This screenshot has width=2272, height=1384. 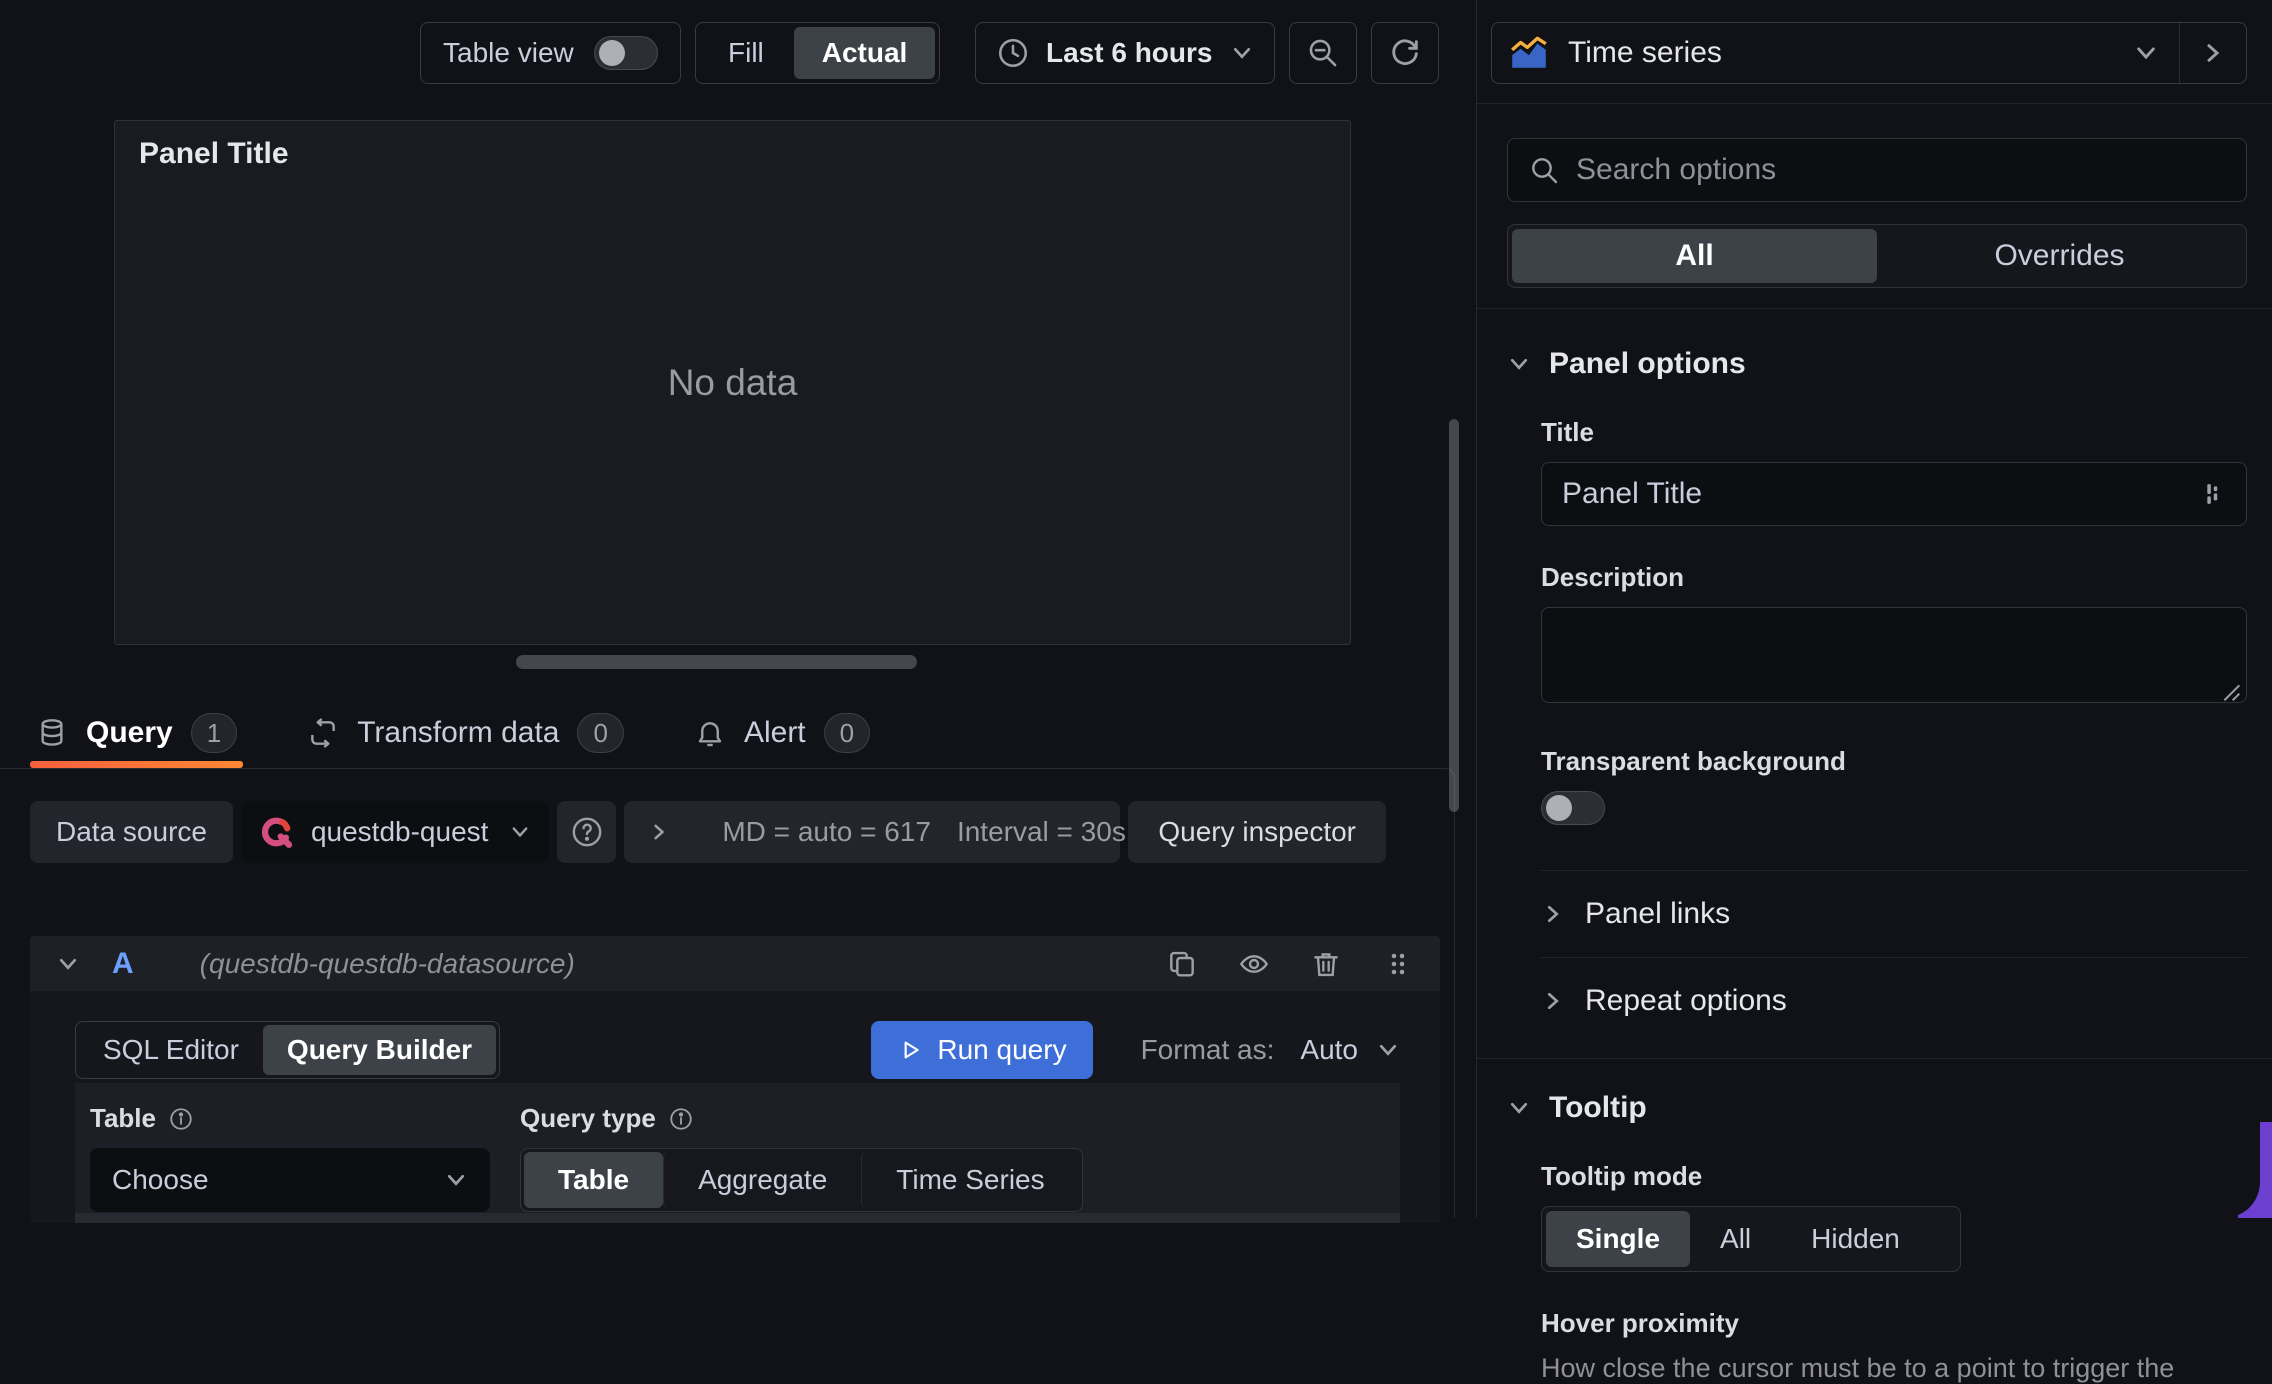 What do you see at coordinates (1254, 964) in the screenshot?
I see `hide-query-icon` at bounding box center [1254, 964].